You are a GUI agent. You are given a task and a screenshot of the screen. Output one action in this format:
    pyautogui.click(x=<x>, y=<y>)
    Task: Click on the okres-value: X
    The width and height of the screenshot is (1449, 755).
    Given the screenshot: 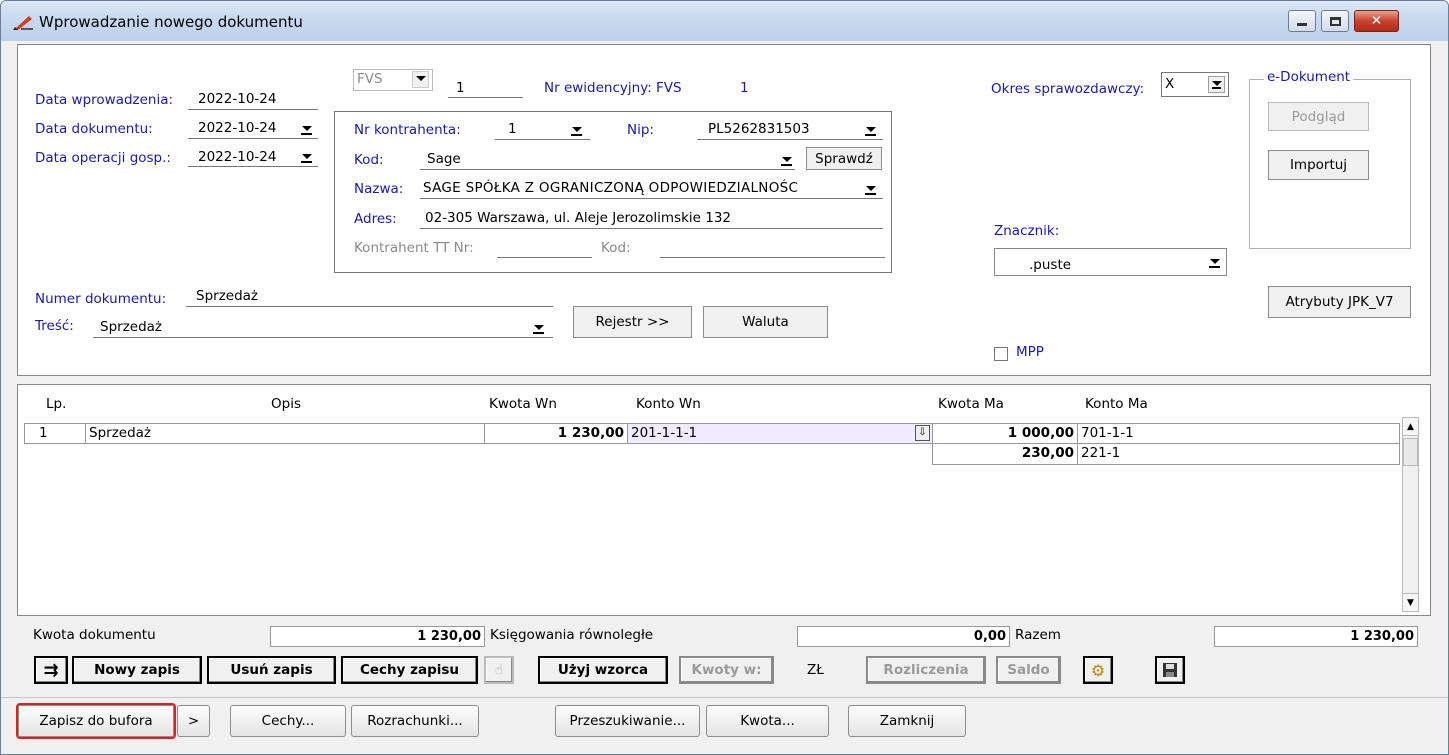 What is the action you would take?
    pyautogui.click(x=1170, y=84)
    